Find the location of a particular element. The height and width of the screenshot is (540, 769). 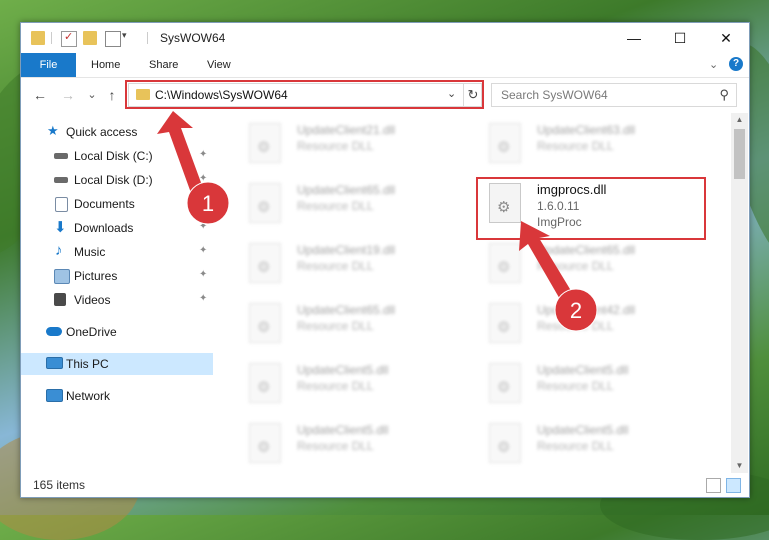

sidebar-item-local-disk-d: Local Disk (D:) ✦ is located at coordinates (117, 180).